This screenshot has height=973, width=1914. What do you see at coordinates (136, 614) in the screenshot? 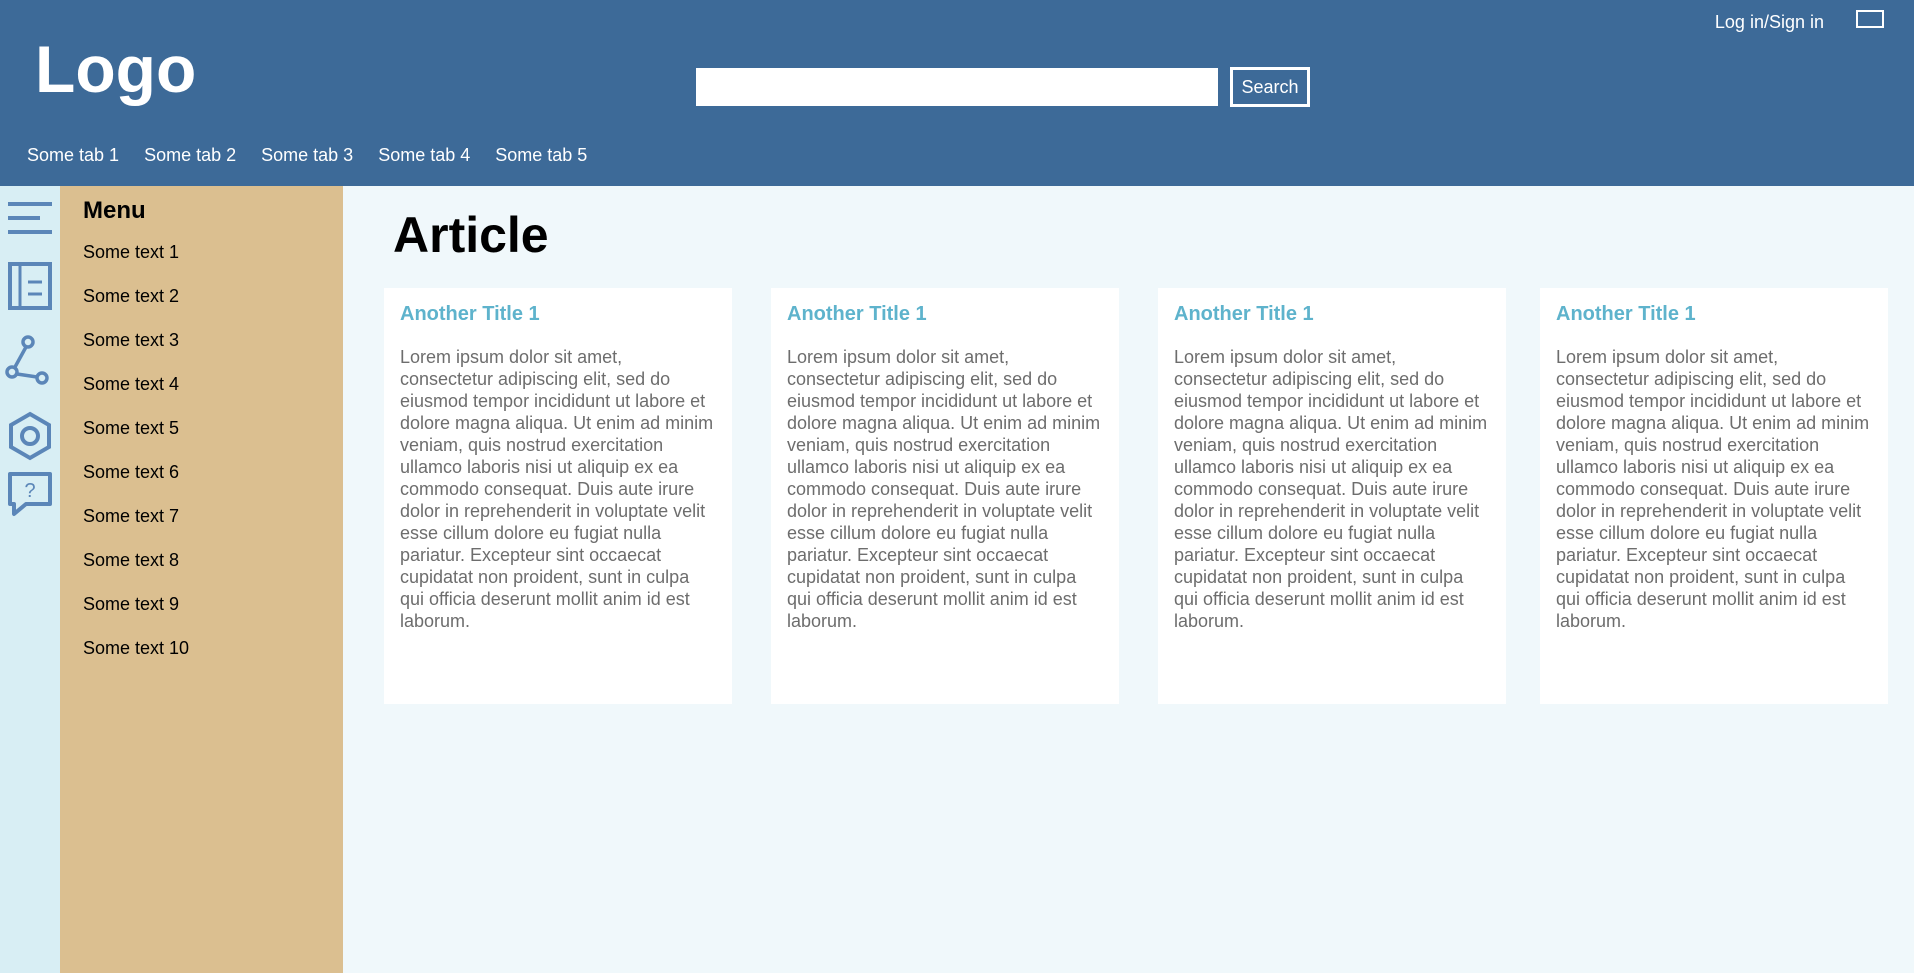
I see `sidebar-item-9: Some text 9` at bounding box center [136, 614].